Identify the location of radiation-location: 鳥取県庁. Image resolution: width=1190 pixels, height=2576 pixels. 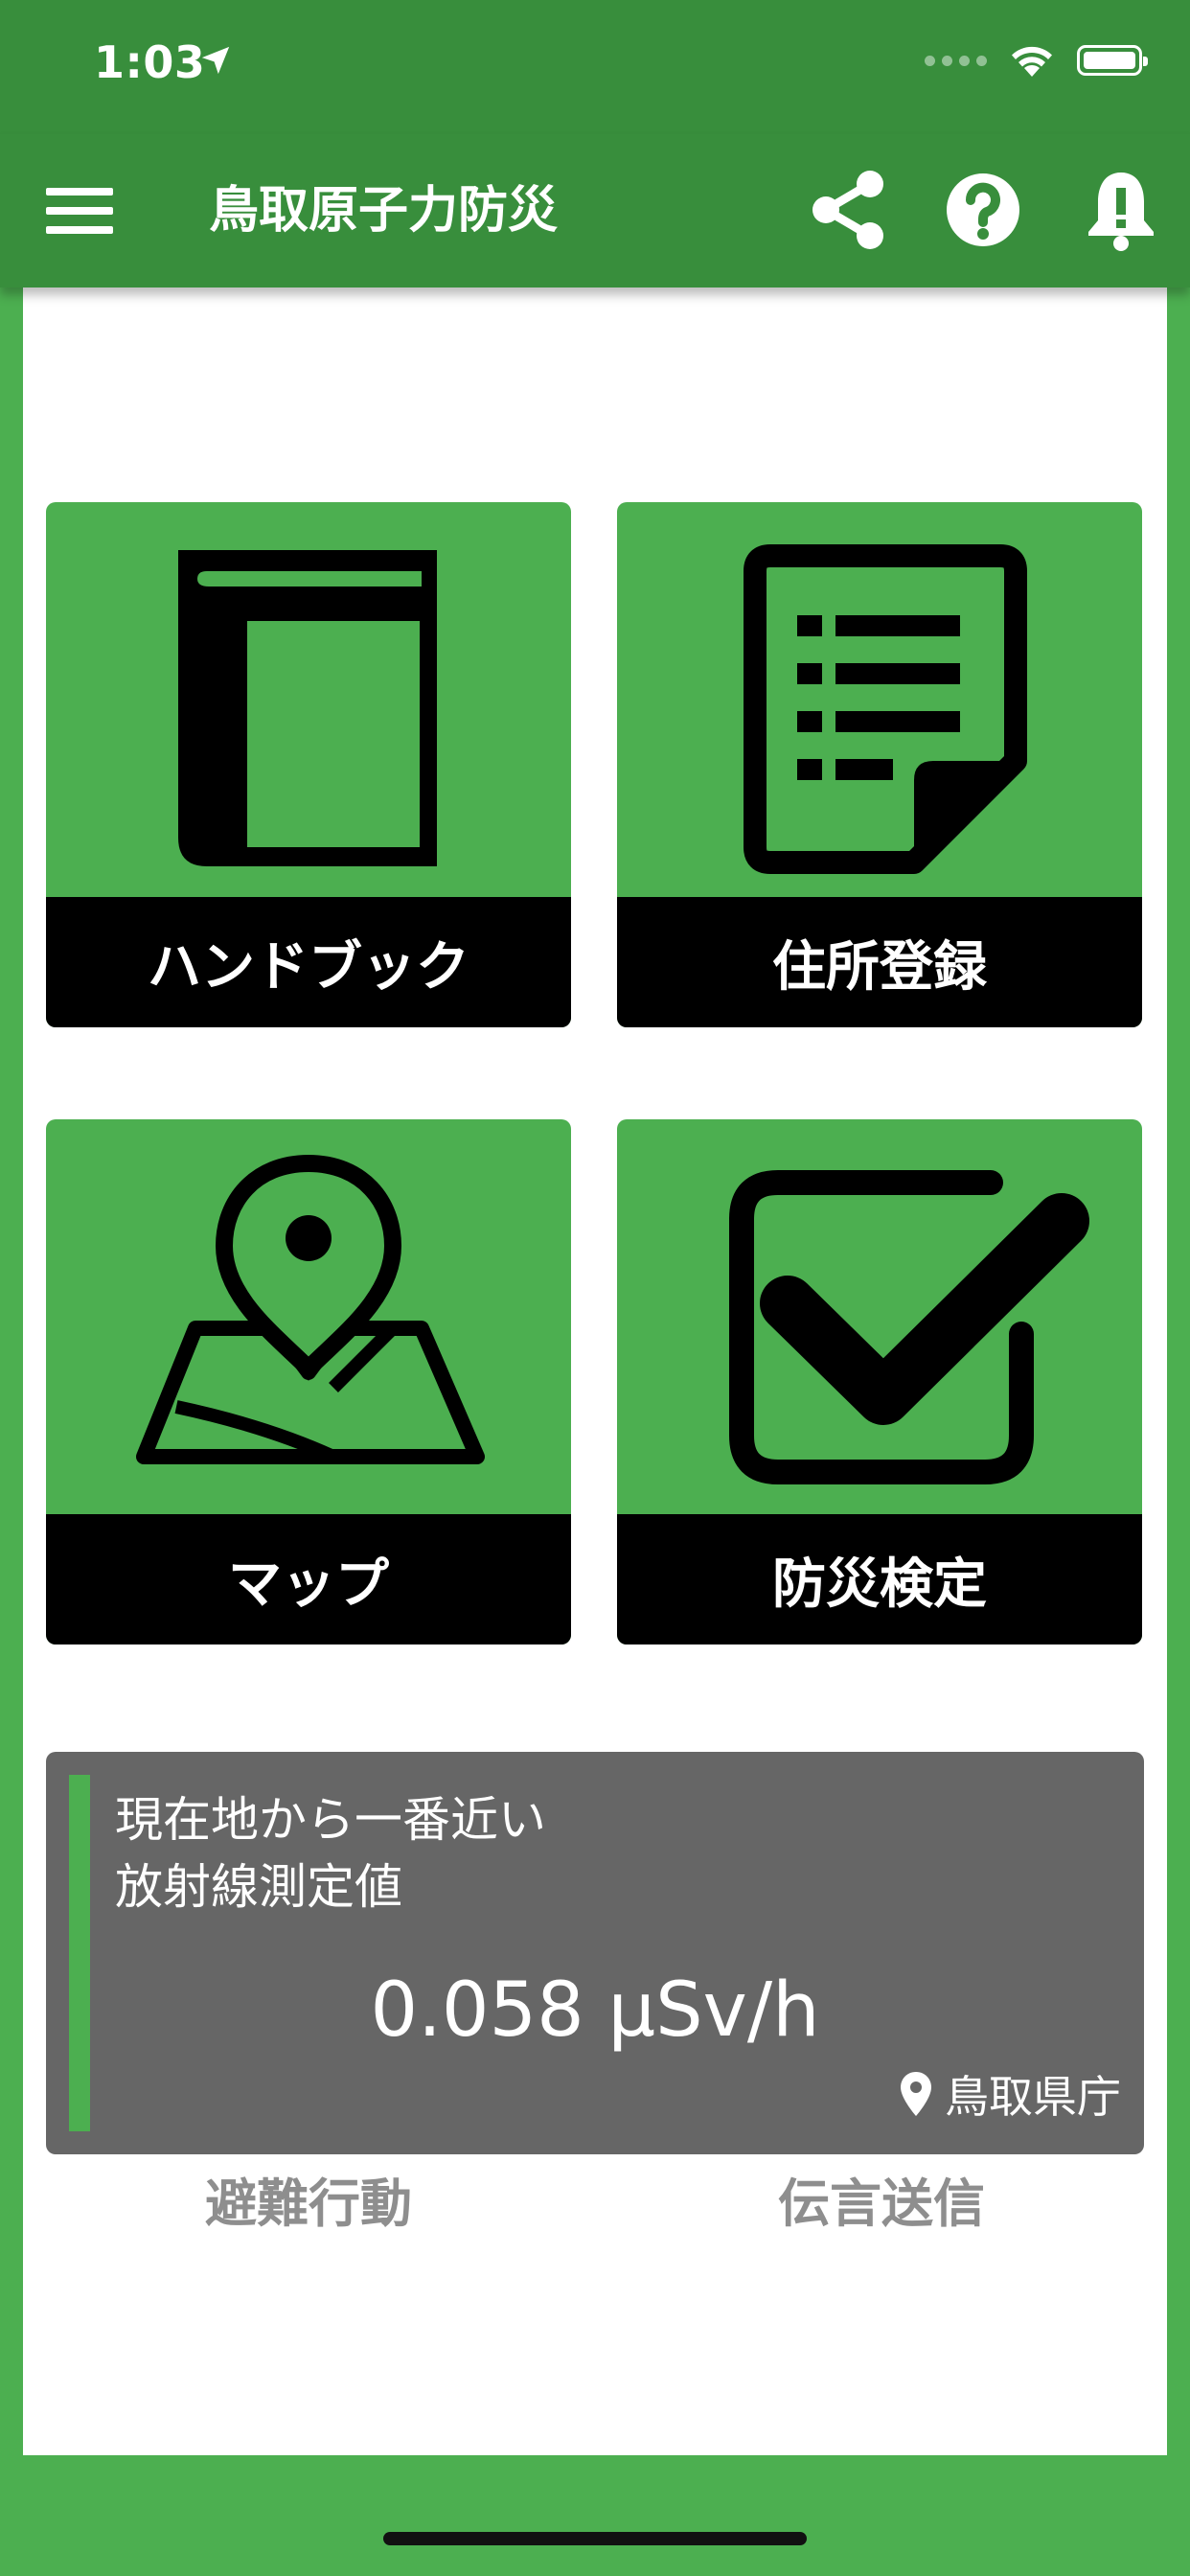
(1010, 2094).